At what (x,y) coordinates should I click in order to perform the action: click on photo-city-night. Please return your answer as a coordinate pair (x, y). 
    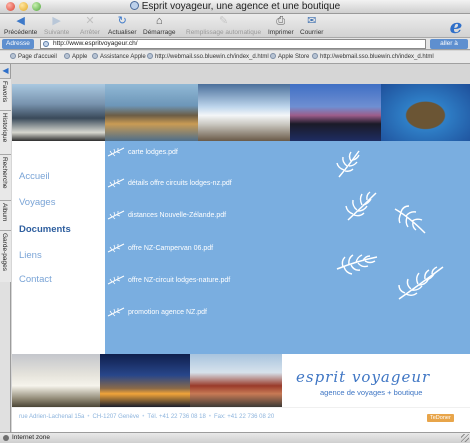
    Looking at the image, I should click on (145, 380).